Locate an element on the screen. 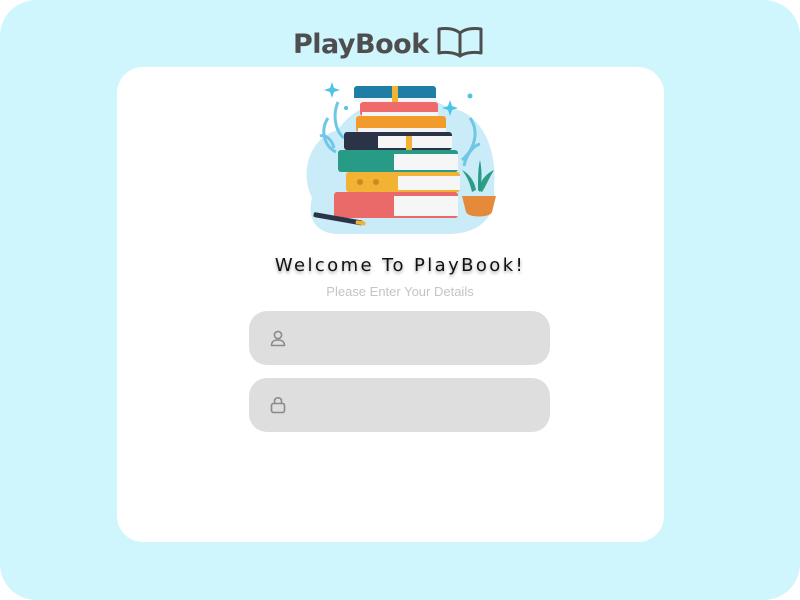 The width and height of the screenshot is (800, 600). username-input is located at coordinates (416, 338).